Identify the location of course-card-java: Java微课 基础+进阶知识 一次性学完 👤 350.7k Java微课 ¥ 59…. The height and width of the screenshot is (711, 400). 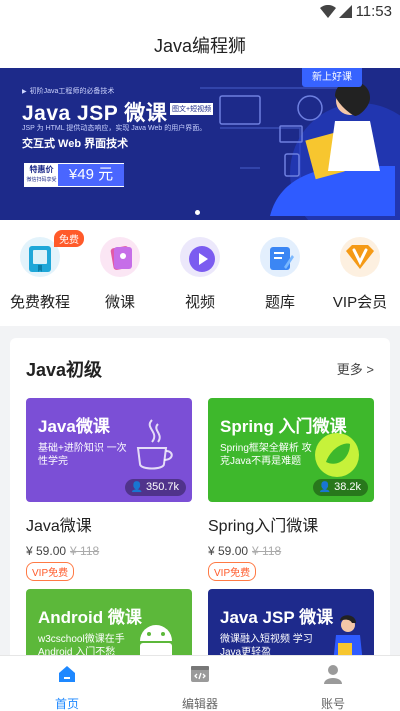
(109, 489).